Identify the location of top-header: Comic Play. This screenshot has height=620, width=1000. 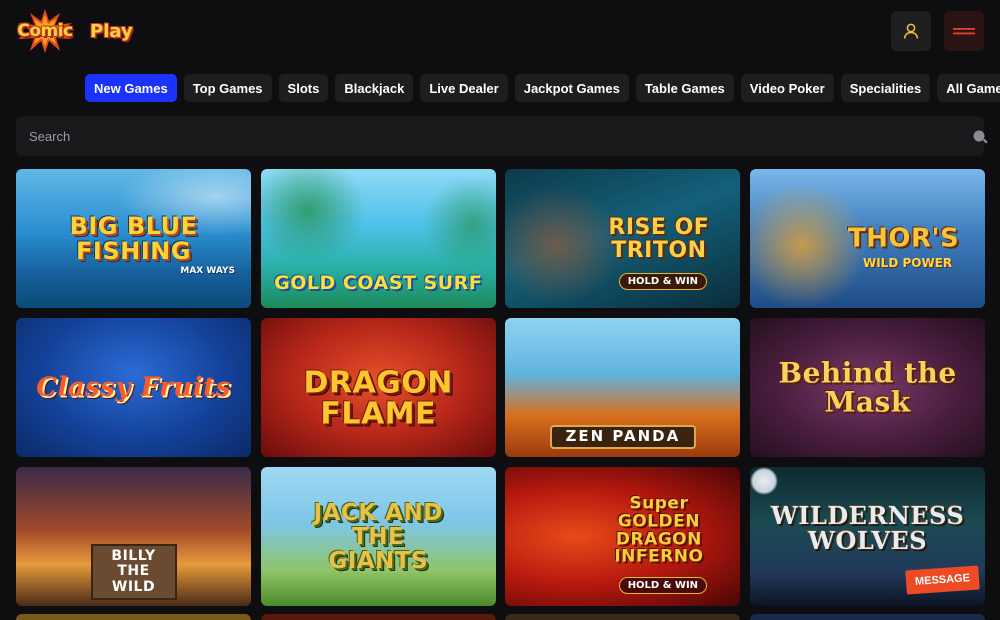
(500, 32).